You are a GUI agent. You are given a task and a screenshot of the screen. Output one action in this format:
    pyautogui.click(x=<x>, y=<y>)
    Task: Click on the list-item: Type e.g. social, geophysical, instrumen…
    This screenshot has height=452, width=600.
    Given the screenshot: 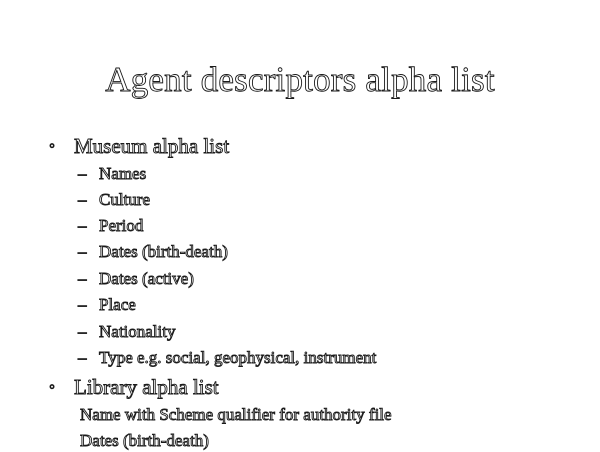 What is the action you would take?
    pyautogui.click(x=238, y=358)
    